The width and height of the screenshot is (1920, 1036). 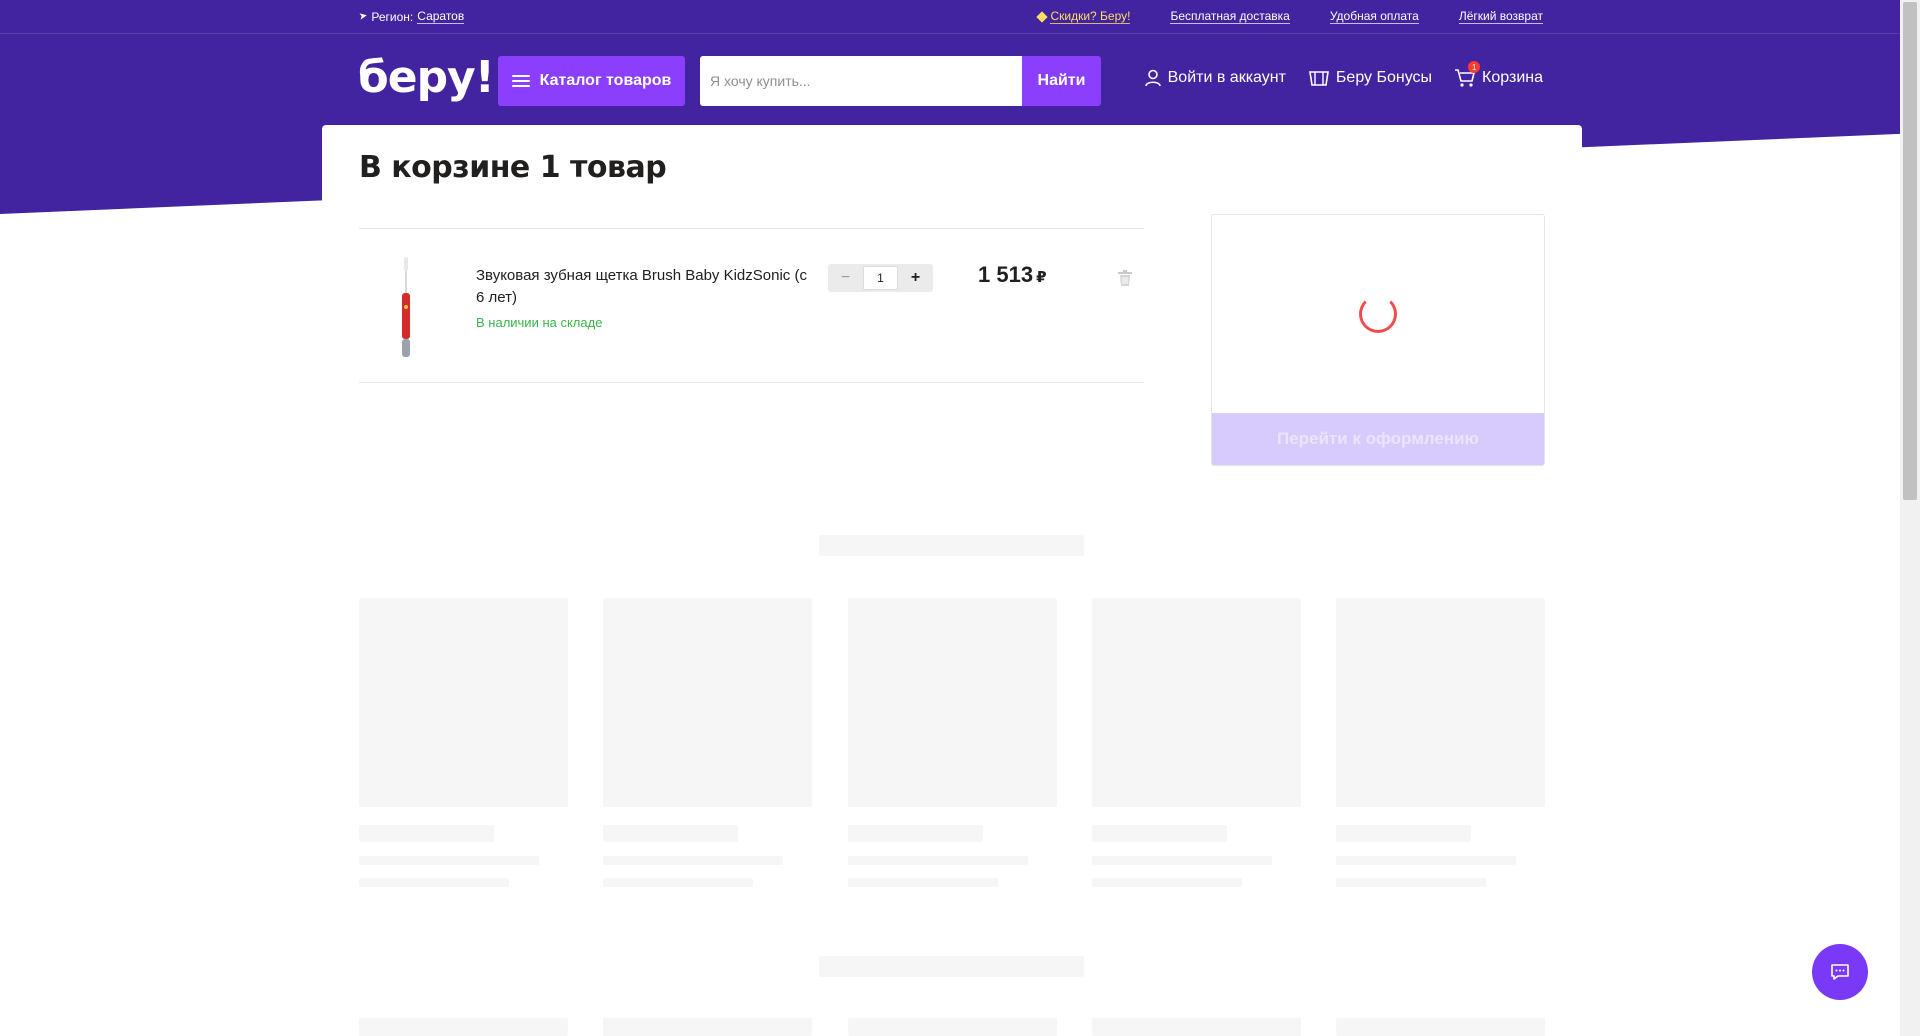 I want to click on currency-sign: ₽, so click(x=1041, y=277).